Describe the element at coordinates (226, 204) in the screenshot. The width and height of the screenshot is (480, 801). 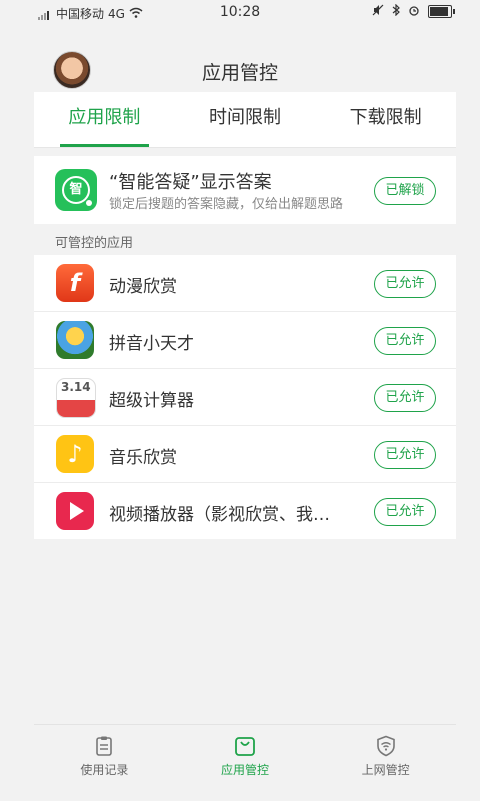
I see `smart-qa-description: 锁定后搜题的答案隐藏，仅给出解题思路` at that location.